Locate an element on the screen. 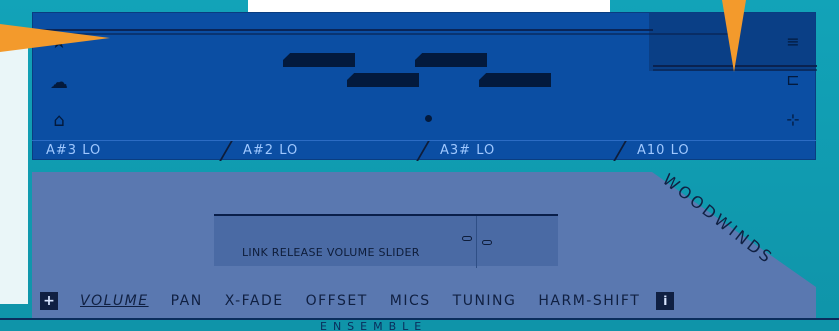  info-button: i is located at coordinates (665, 301).